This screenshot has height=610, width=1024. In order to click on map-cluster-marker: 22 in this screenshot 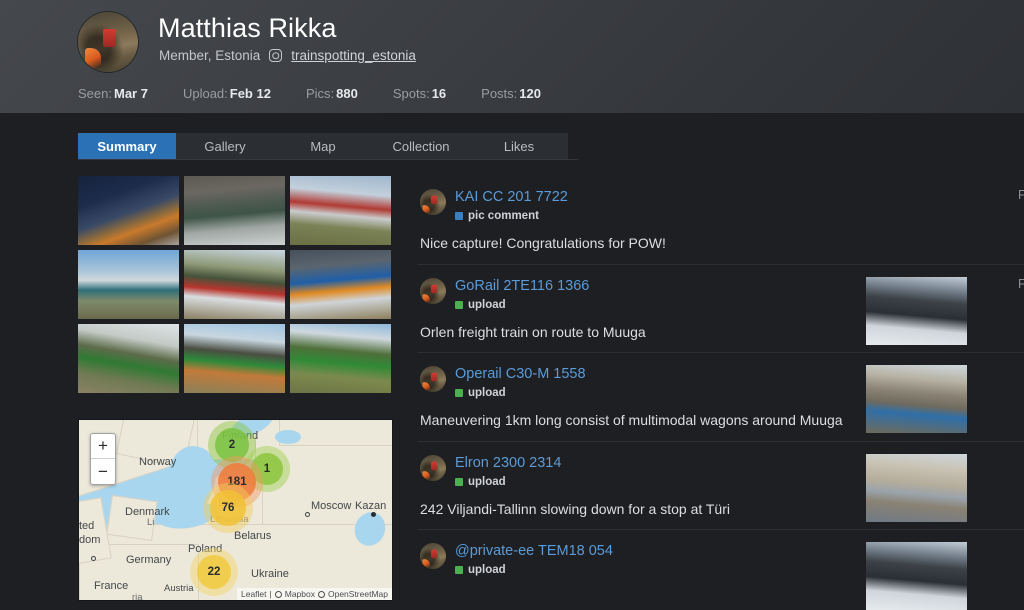, I will do `click(214, 572)`.